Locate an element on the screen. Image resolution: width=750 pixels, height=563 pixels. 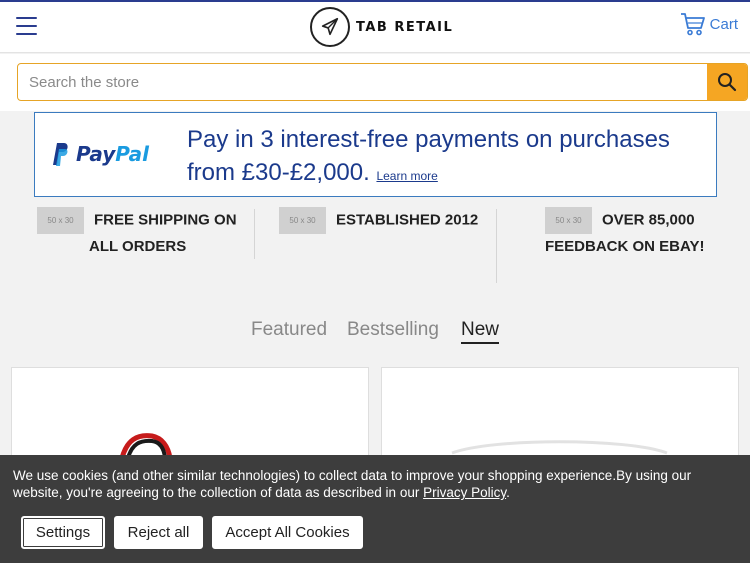
usp-established: 50 x 30 ESTABLISHED 2012 is located at coordinates (378, 220).